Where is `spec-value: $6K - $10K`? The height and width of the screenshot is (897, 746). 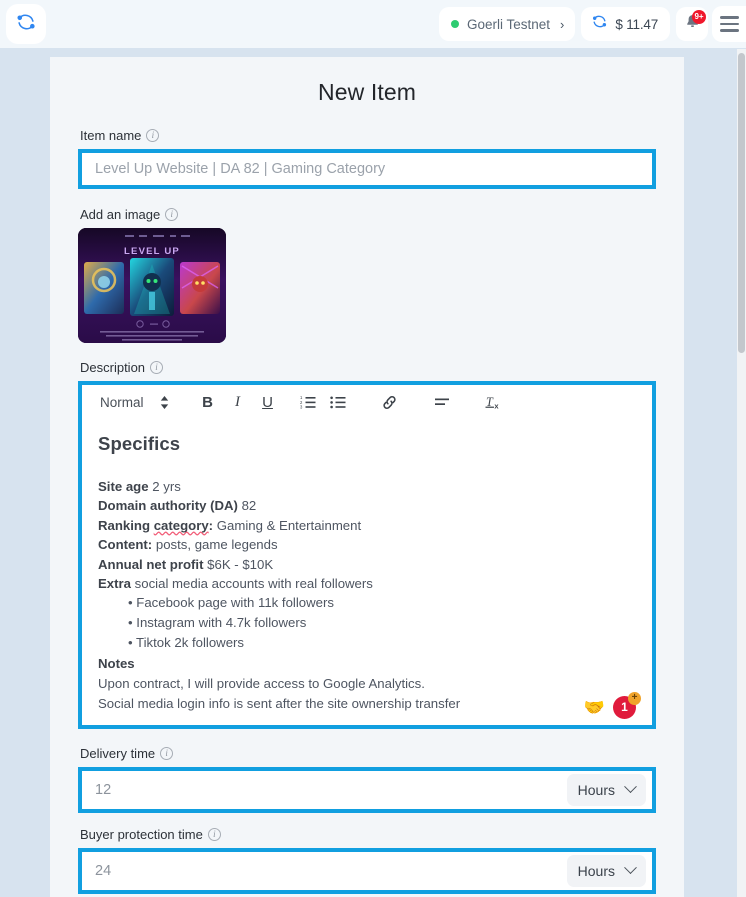
spec-value: $6K - $10K is located at coordinates (238, 564).